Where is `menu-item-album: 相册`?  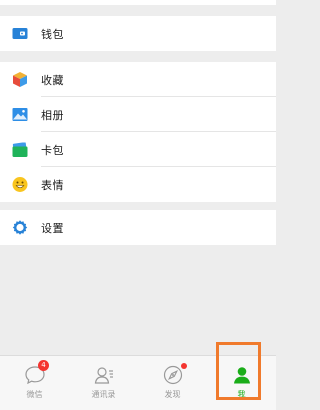 menu-item-album: 相册 is located at coordinates (138, 114).